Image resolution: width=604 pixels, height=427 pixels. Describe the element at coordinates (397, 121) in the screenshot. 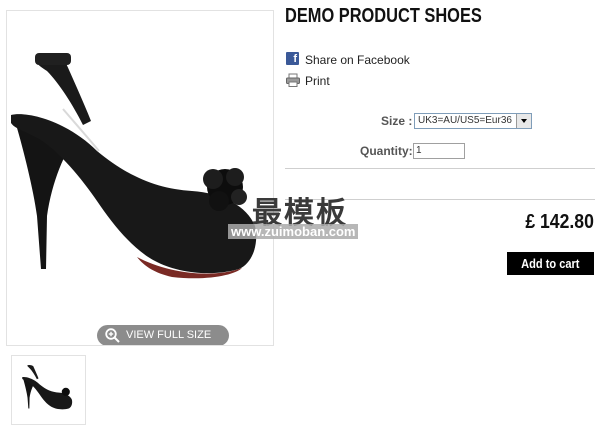

I see `size-label: Size :` at that location.